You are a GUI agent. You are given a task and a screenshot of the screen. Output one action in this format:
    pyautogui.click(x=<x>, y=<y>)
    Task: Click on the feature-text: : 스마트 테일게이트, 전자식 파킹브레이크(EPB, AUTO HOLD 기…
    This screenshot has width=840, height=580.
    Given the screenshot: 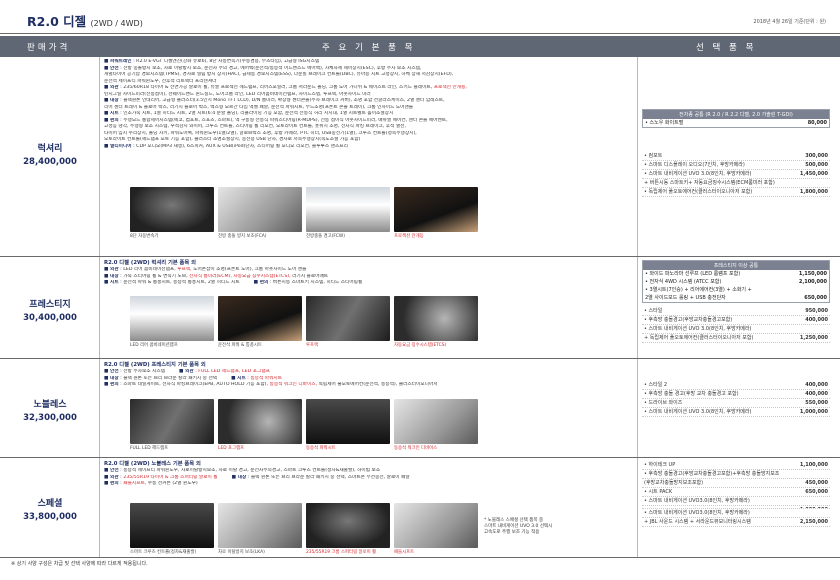 What is the action you would take?
    pyautogui.click(x=194, y=384)
    